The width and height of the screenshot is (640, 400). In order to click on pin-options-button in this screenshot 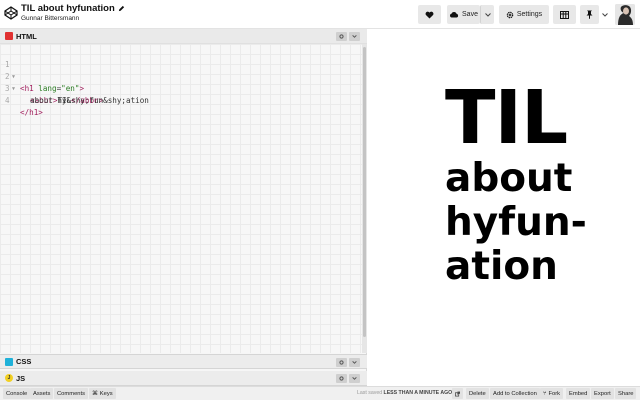, I will do `click(604, 14)`.